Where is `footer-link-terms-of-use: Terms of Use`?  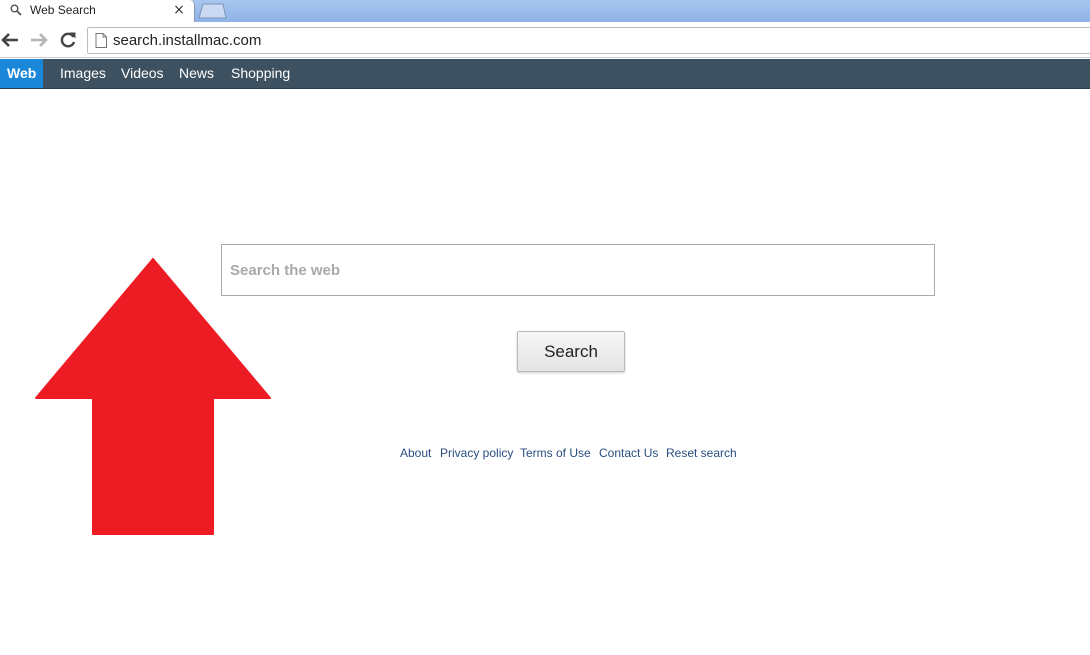
footer-link-terms-of-use: Terms of Use is located at coordinates (555, 453).